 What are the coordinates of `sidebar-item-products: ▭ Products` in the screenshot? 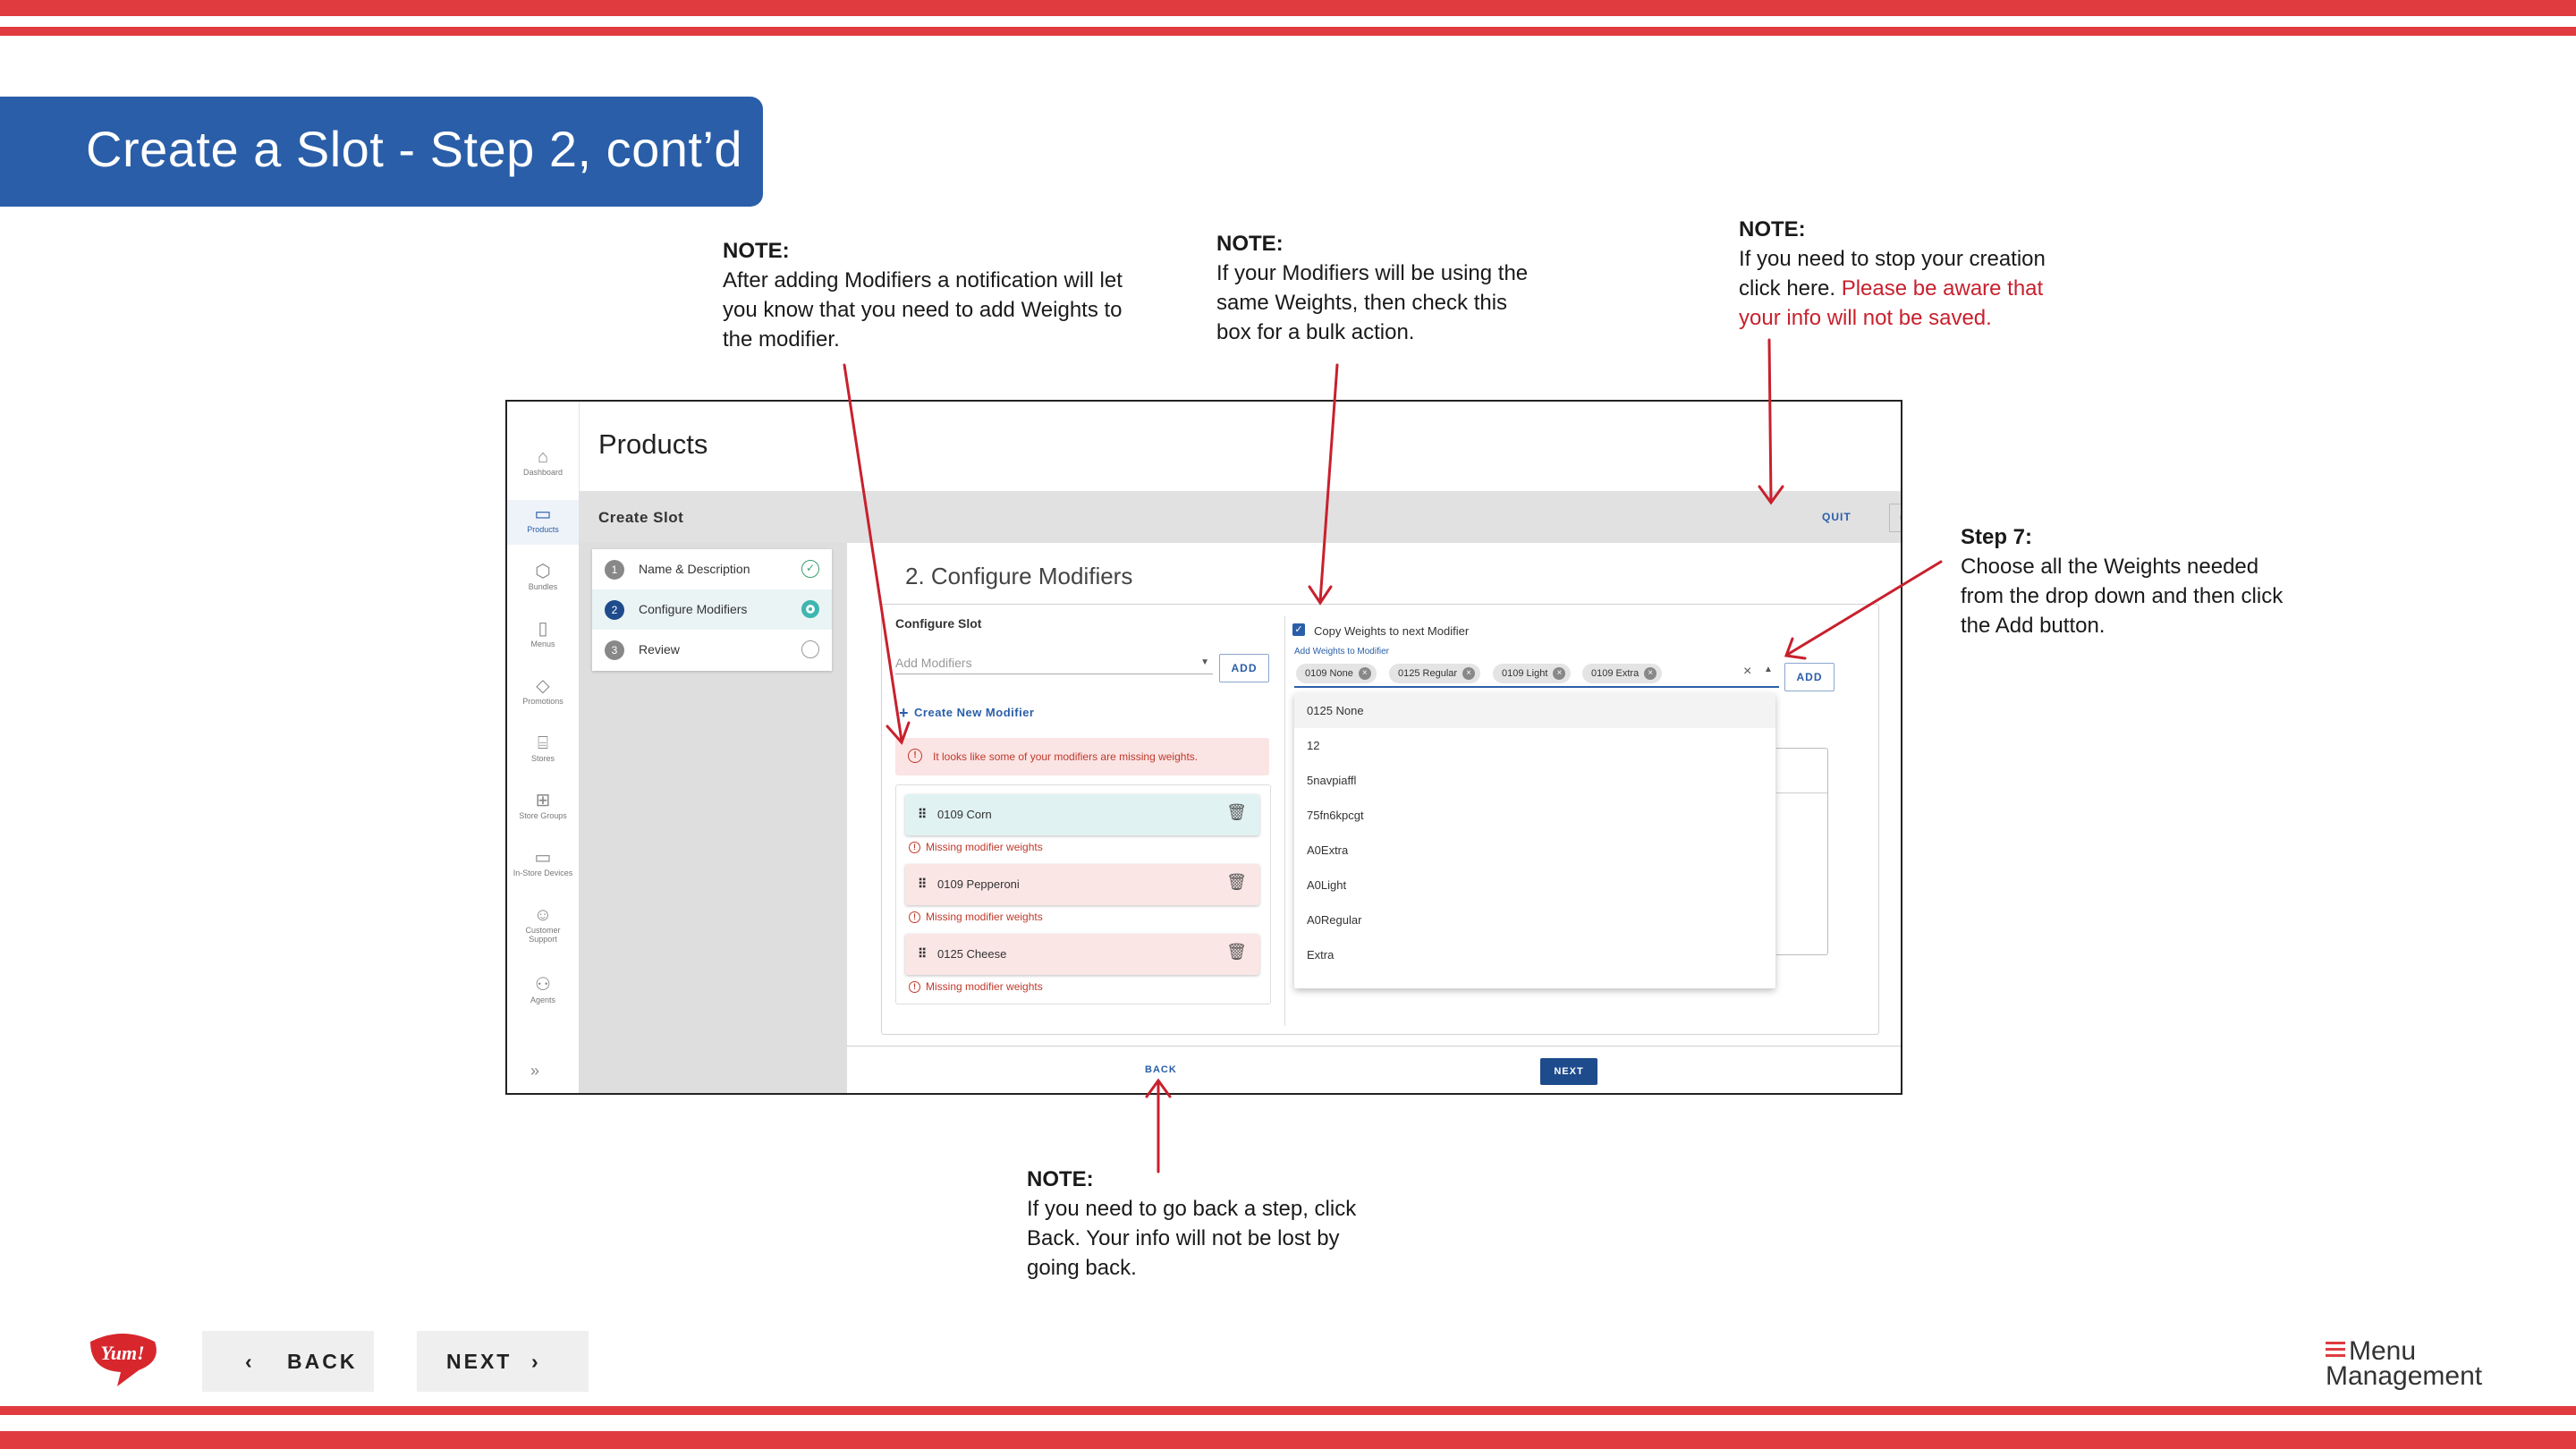 It's located at (543, 522).